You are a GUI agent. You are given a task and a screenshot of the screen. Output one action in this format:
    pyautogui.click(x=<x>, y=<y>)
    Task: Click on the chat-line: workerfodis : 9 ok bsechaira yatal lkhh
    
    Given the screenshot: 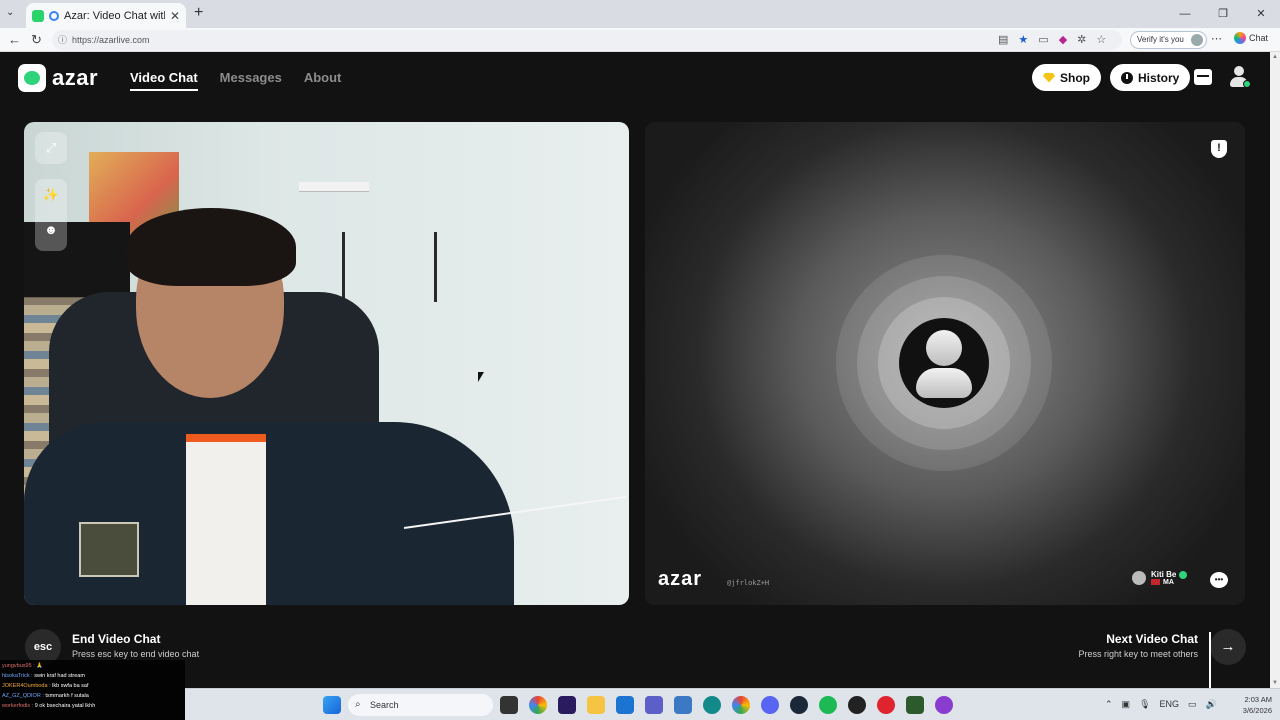 What is the action you would take?
    pyautogui.click(x=92, y=706)
    